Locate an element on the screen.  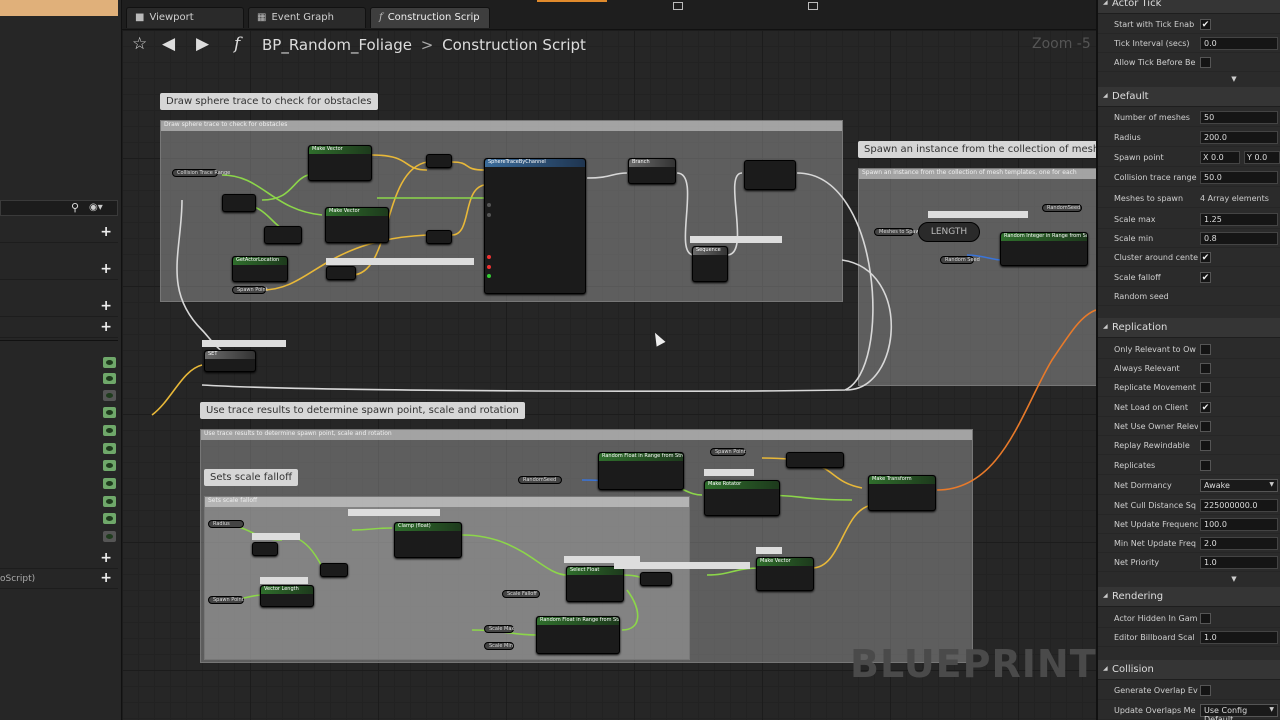
add-function-icon: + is located at coordinates (106, 269).